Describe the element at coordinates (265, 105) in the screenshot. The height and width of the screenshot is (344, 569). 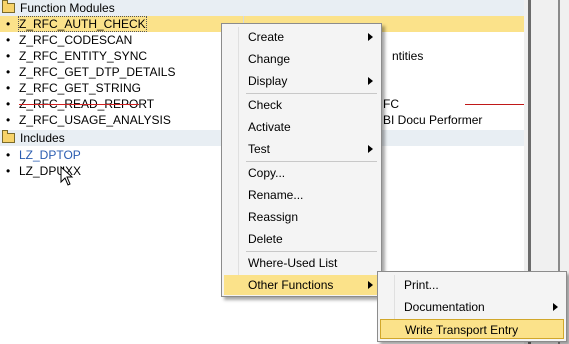
I see `menu-item-label: Check` at that location.